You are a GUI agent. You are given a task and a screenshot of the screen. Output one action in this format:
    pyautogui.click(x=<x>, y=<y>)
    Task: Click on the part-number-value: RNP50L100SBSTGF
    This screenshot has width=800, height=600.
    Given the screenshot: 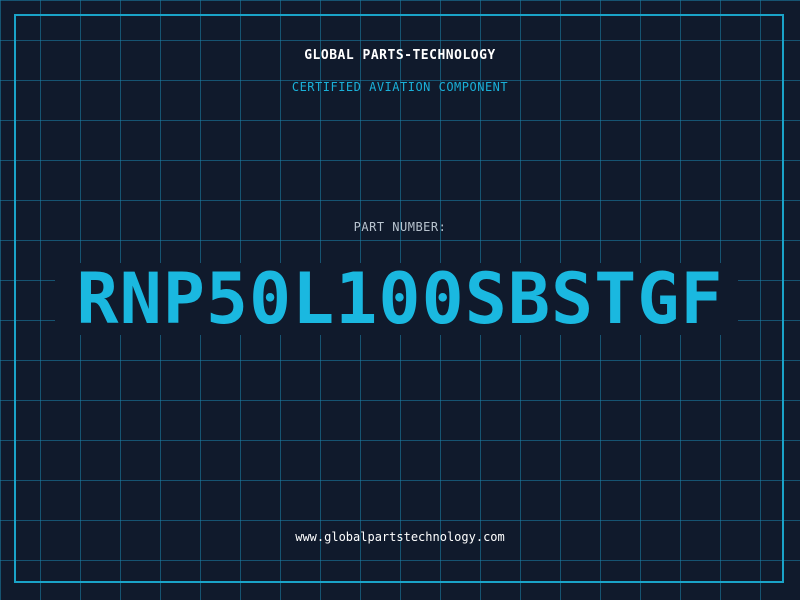 What is the action you would take?
    pyautogui.click(x=400, y=299)
    